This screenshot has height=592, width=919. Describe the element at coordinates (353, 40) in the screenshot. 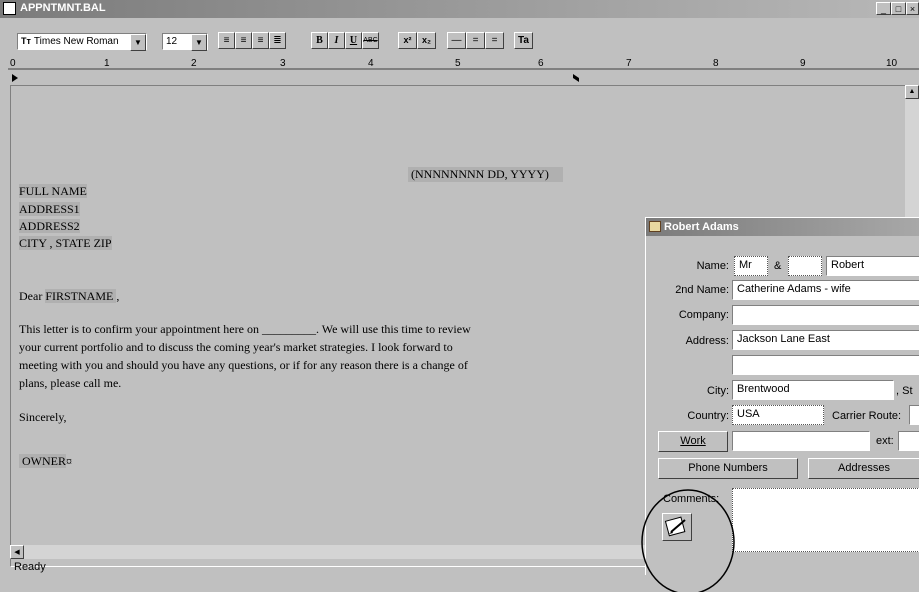

I see `underline-button: U` at that location.